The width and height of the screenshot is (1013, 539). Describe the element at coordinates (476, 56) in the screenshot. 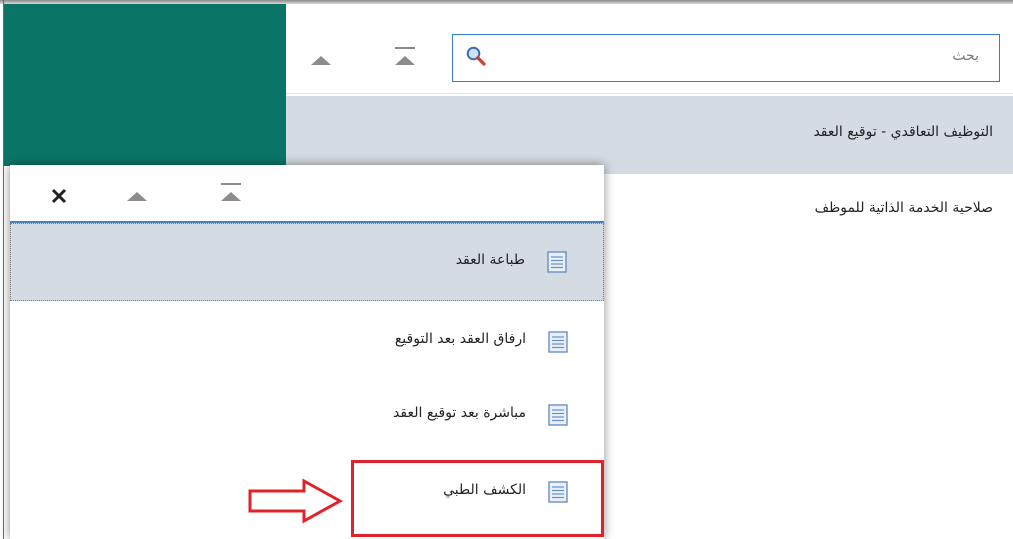

I see `magnifier-icon` at that location.